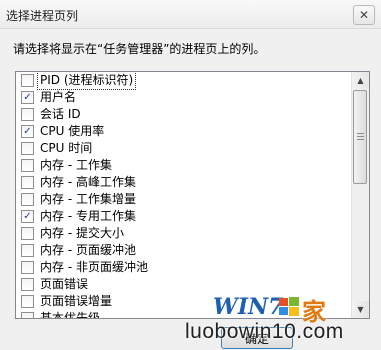 The image size is (381, 350). Describe the element at coordinates (72, 131) in the screenshot. I see `column-label: CPU 使用率` at that location.